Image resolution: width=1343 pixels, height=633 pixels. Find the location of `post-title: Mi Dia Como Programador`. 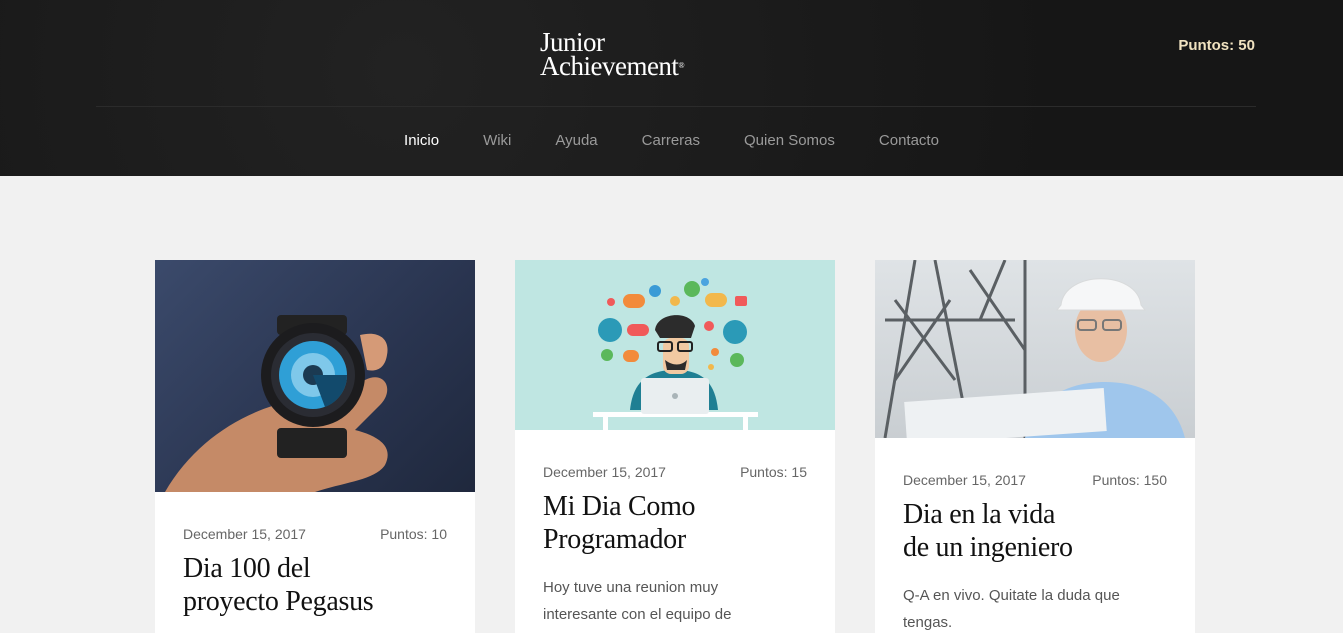

post-title: Mi Dia Como Programador is located at coordinates (675, 523).